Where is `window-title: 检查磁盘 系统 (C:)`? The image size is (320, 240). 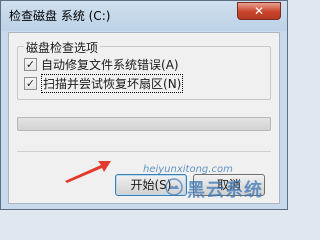 window-title: 检查磁盘 系统 (C:) is located at coordinates (60, 16).